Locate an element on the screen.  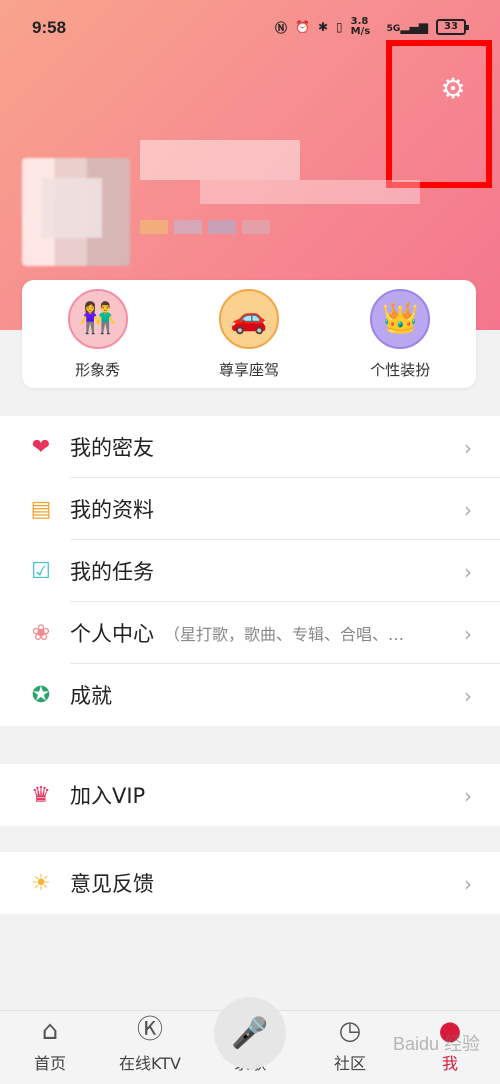
profile-info is located at coordinates (250, 195).